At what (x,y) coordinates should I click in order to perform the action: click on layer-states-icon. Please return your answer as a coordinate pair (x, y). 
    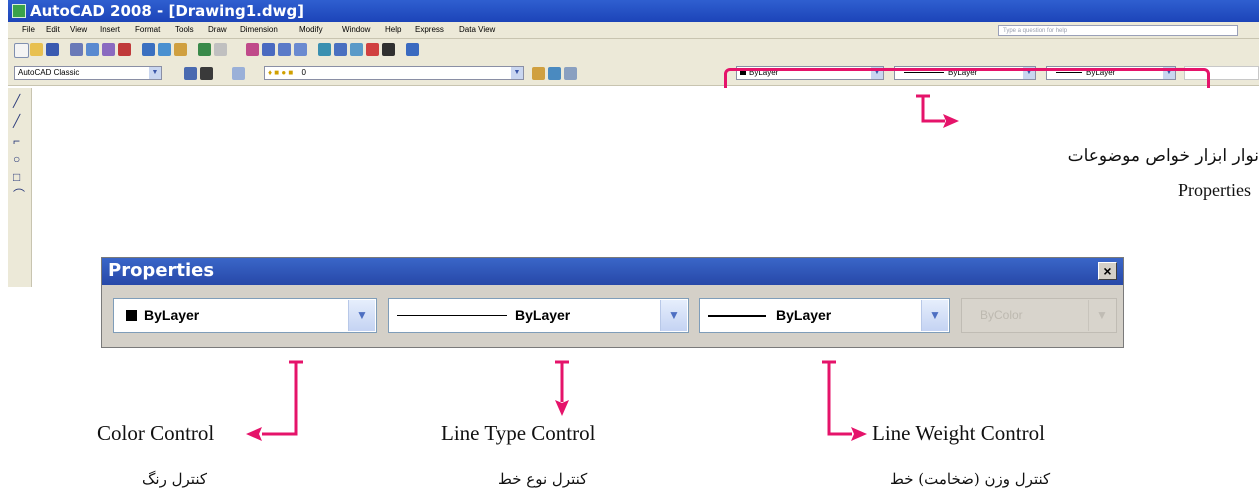
    Looking at the image, I should click on (570, 73).